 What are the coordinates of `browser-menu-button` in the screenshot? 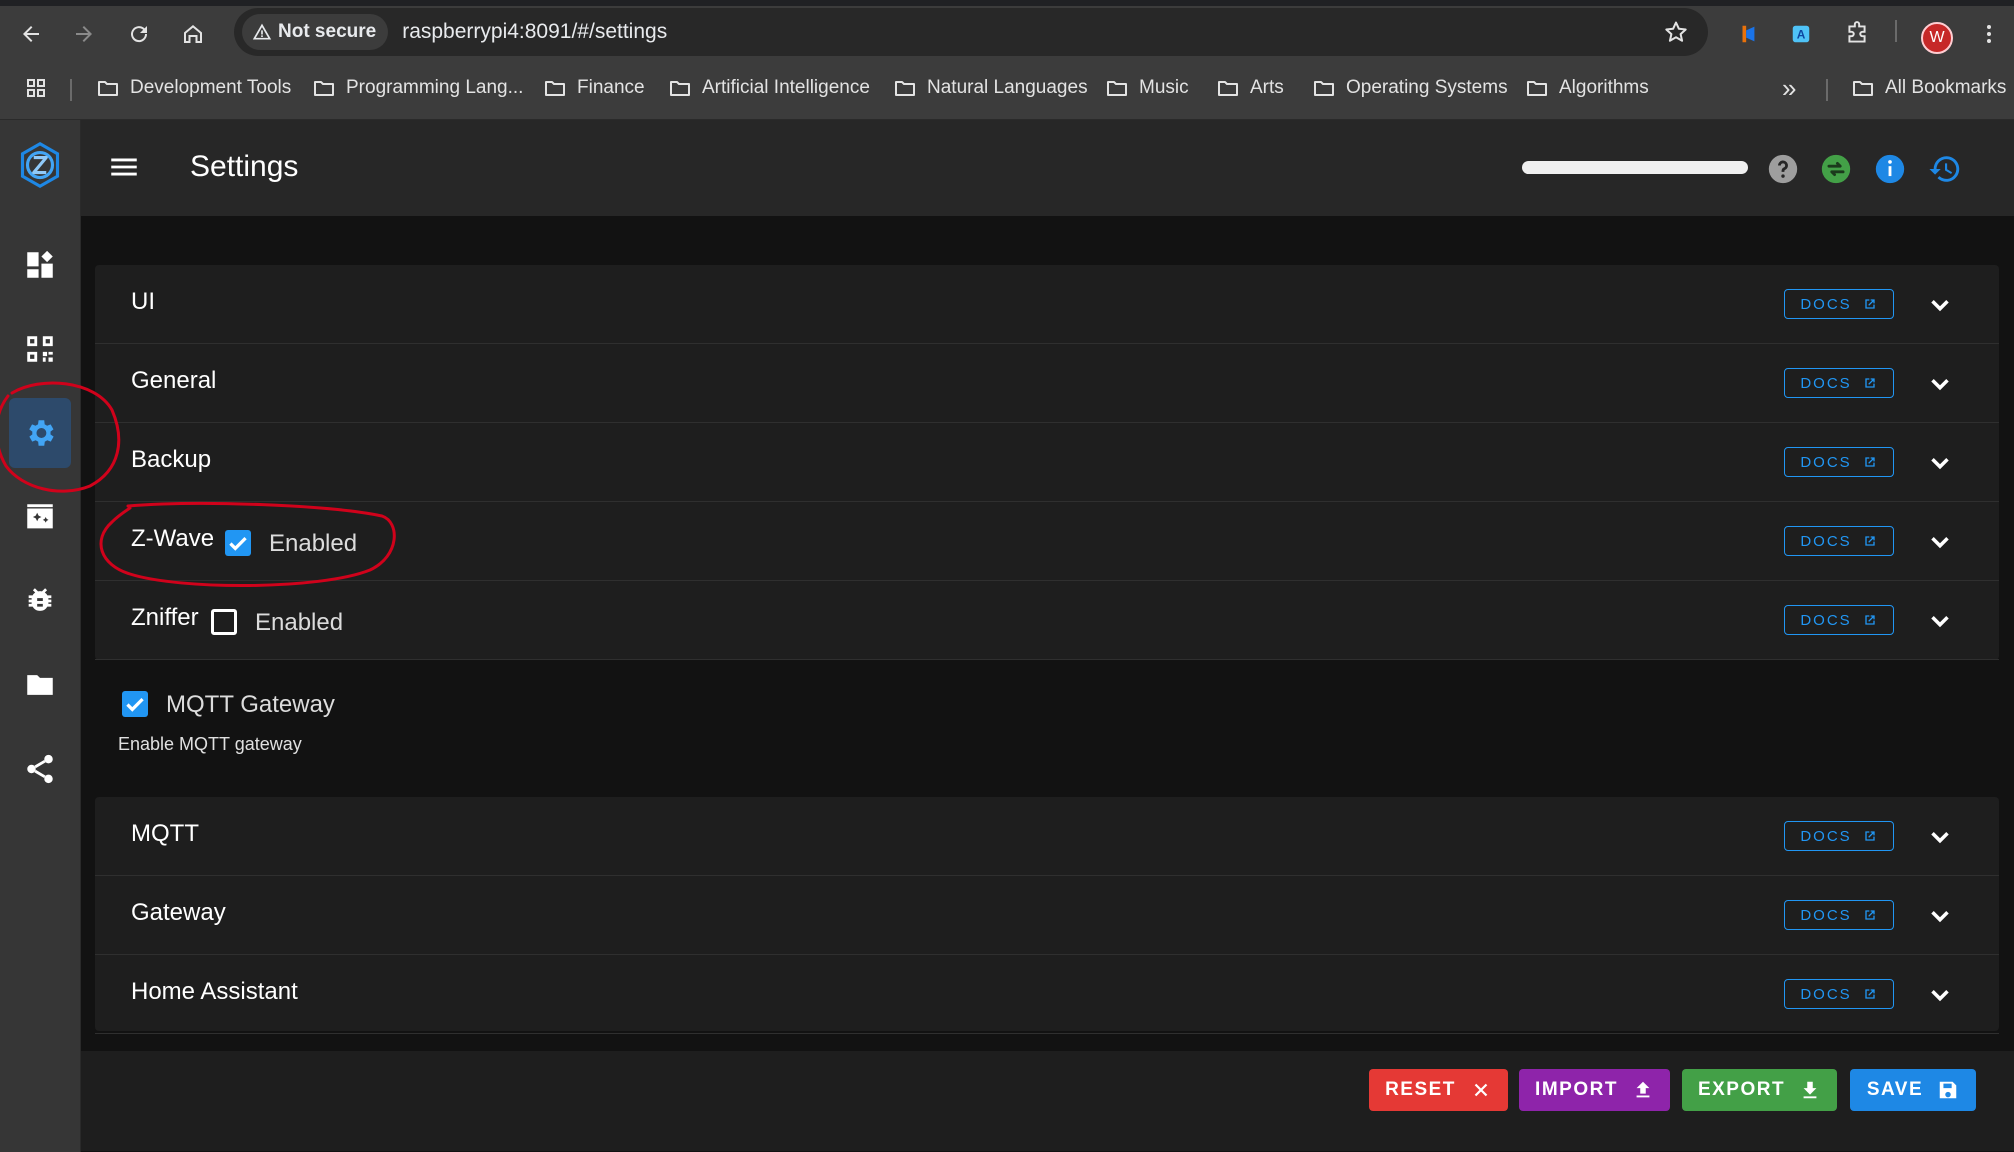 It's located at (1989, 34).